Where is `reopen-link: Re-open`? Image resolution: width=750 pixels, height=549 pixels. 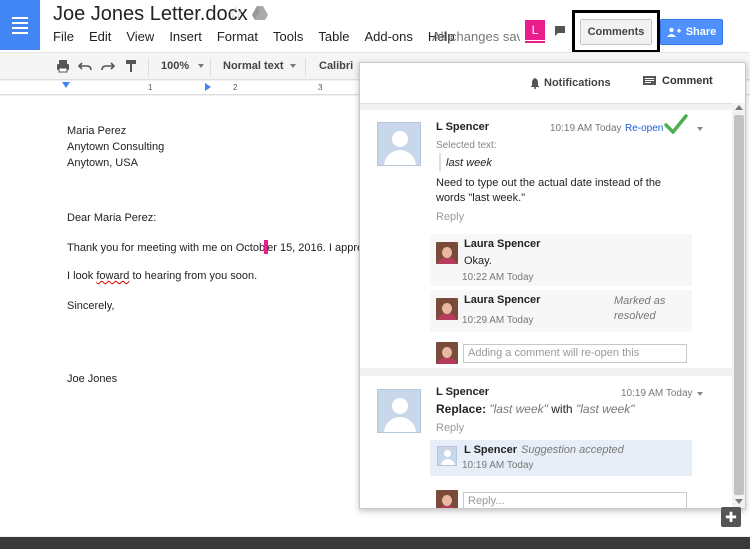 reopen-link: Re-open is located at coordinates (644, 128).